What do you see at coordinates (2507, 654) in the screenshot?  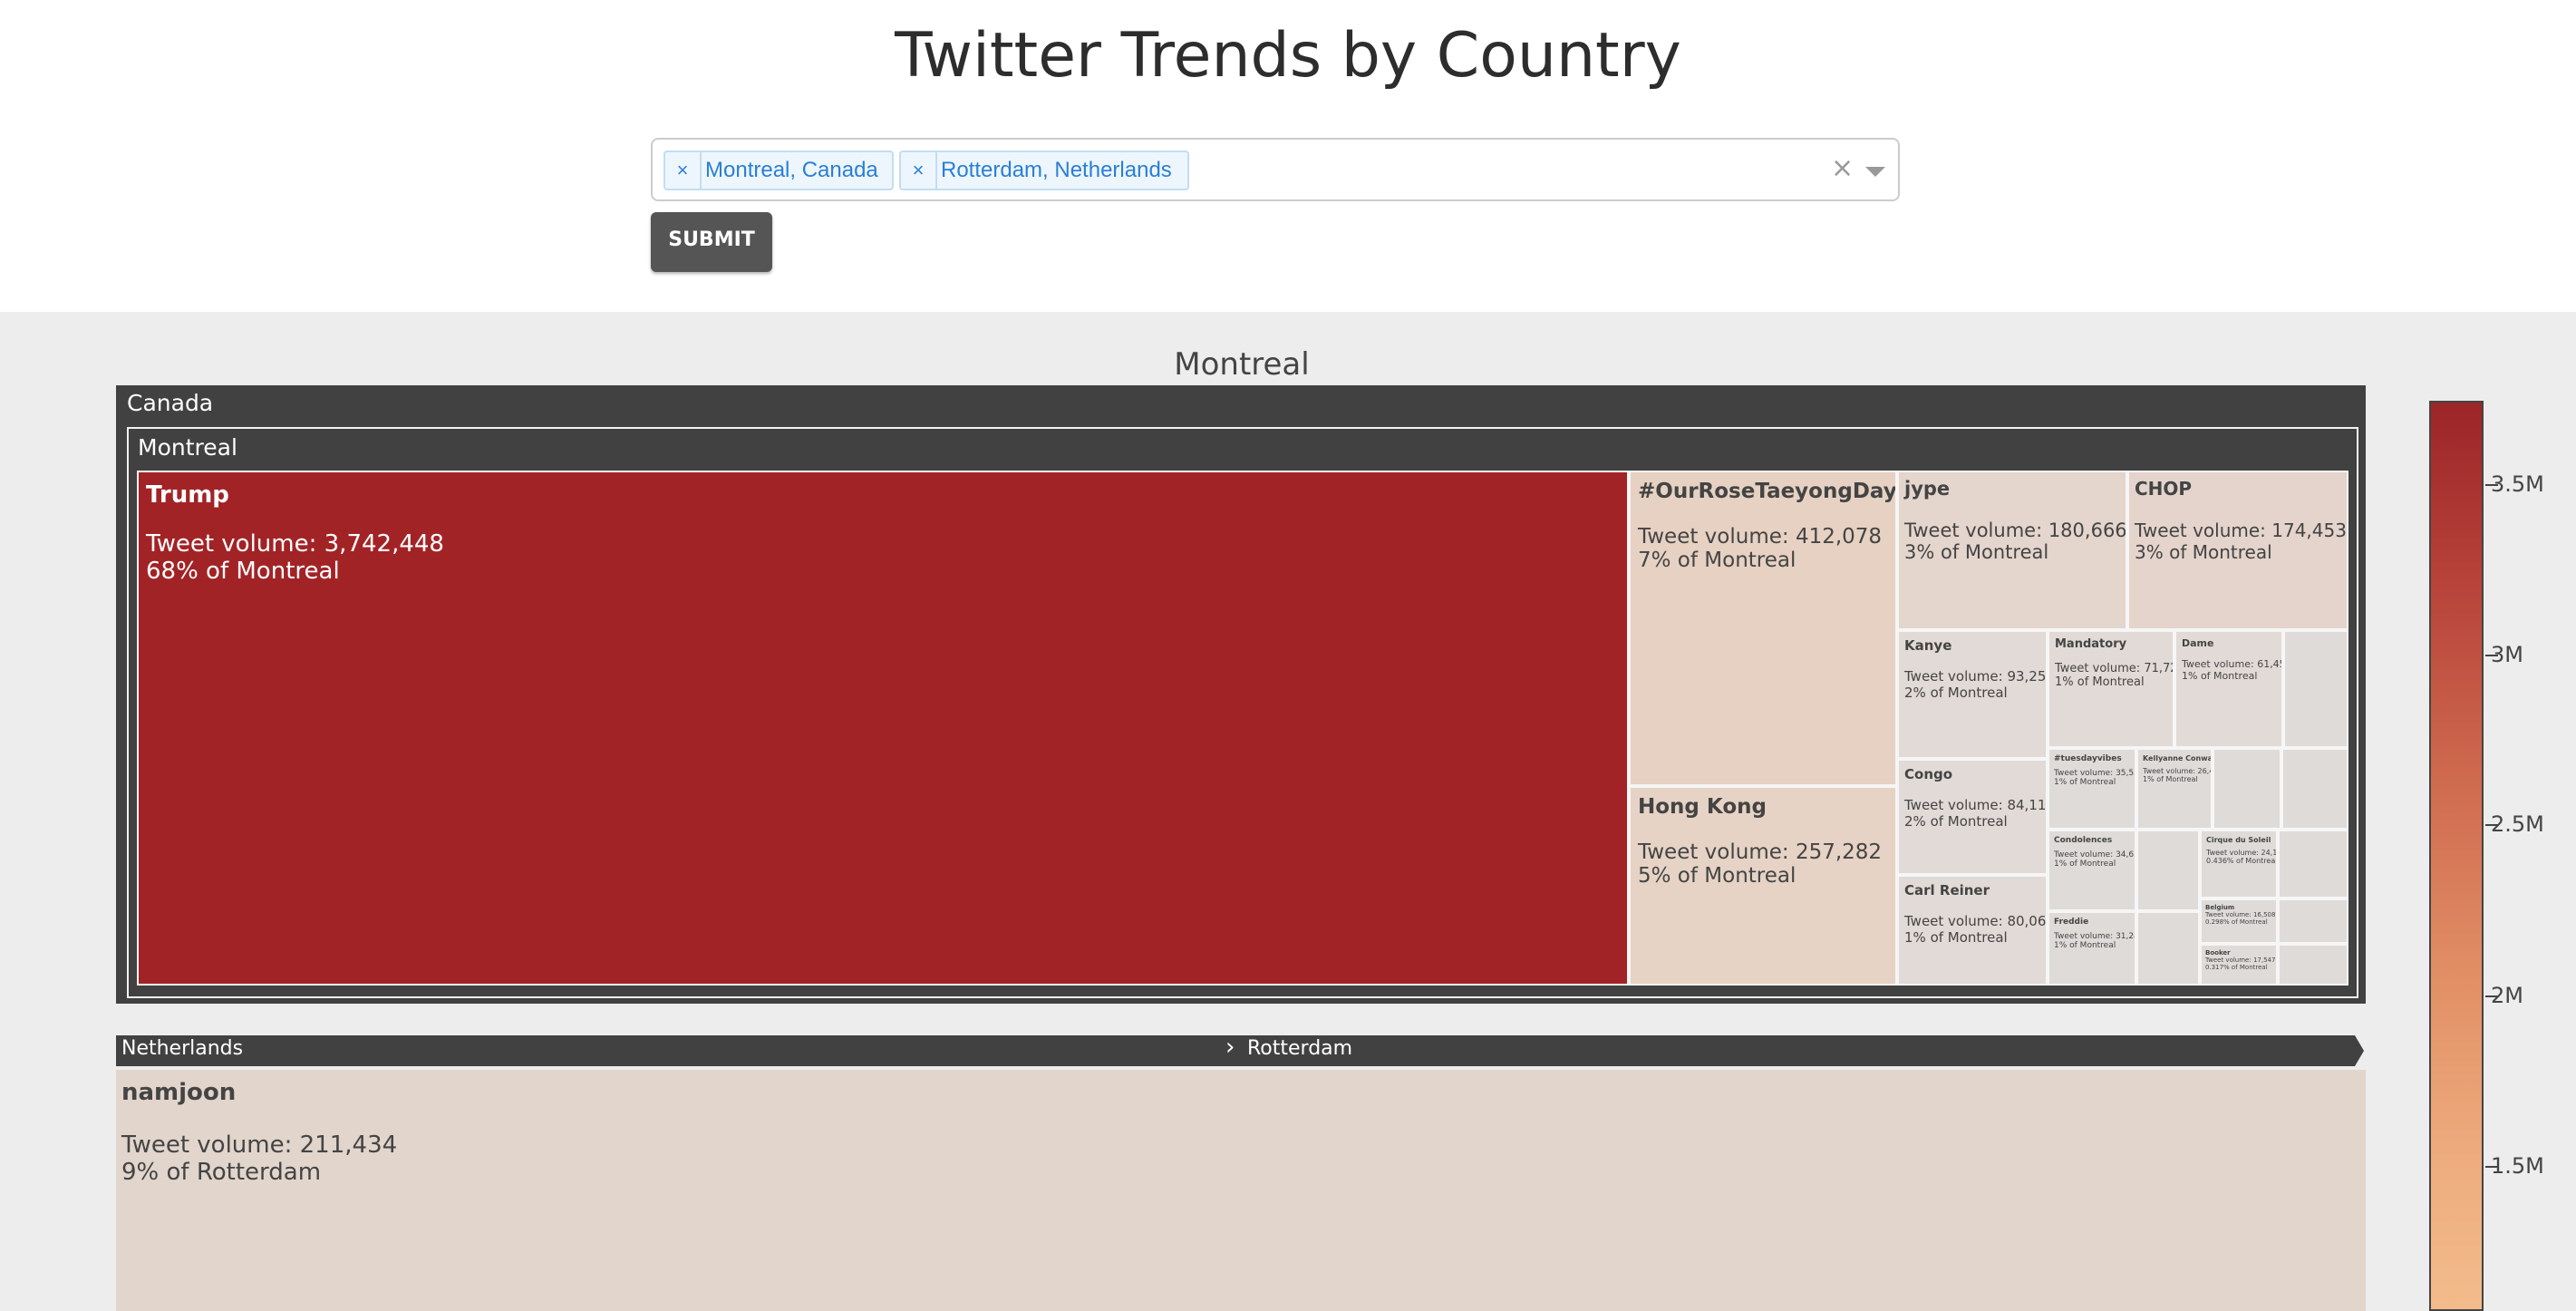 I see `colorbar-tick-label: 3M` at bounding box center [2507, 654].